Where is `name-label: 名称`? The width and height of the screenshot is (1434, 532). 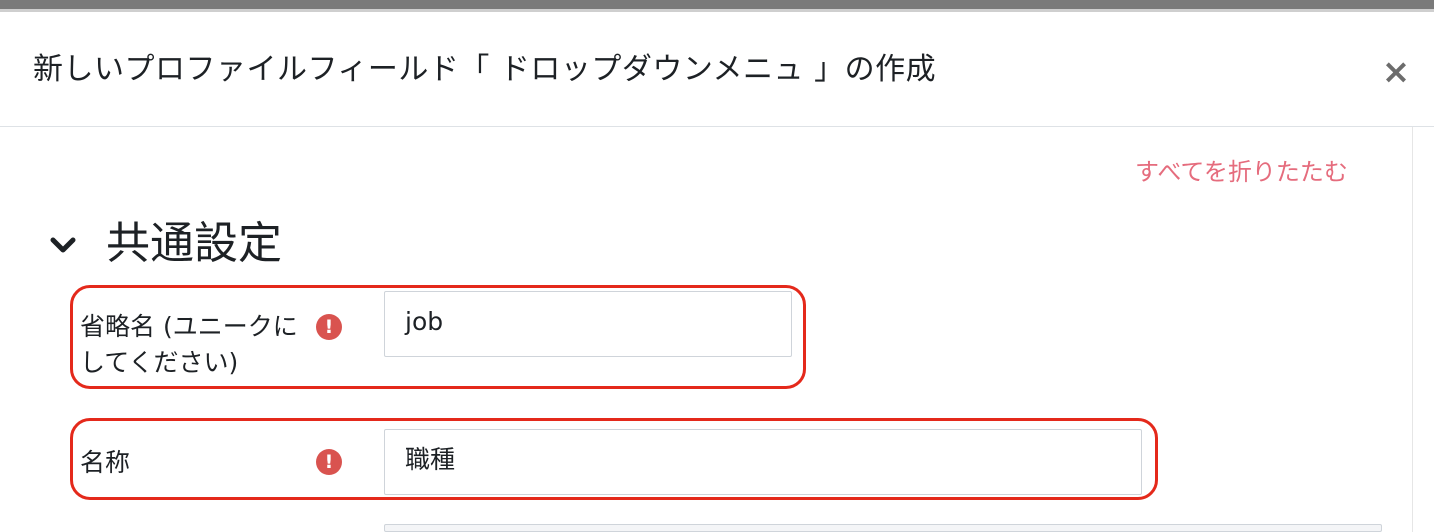 name-label: 名称 is located at coordinates (105, 462).